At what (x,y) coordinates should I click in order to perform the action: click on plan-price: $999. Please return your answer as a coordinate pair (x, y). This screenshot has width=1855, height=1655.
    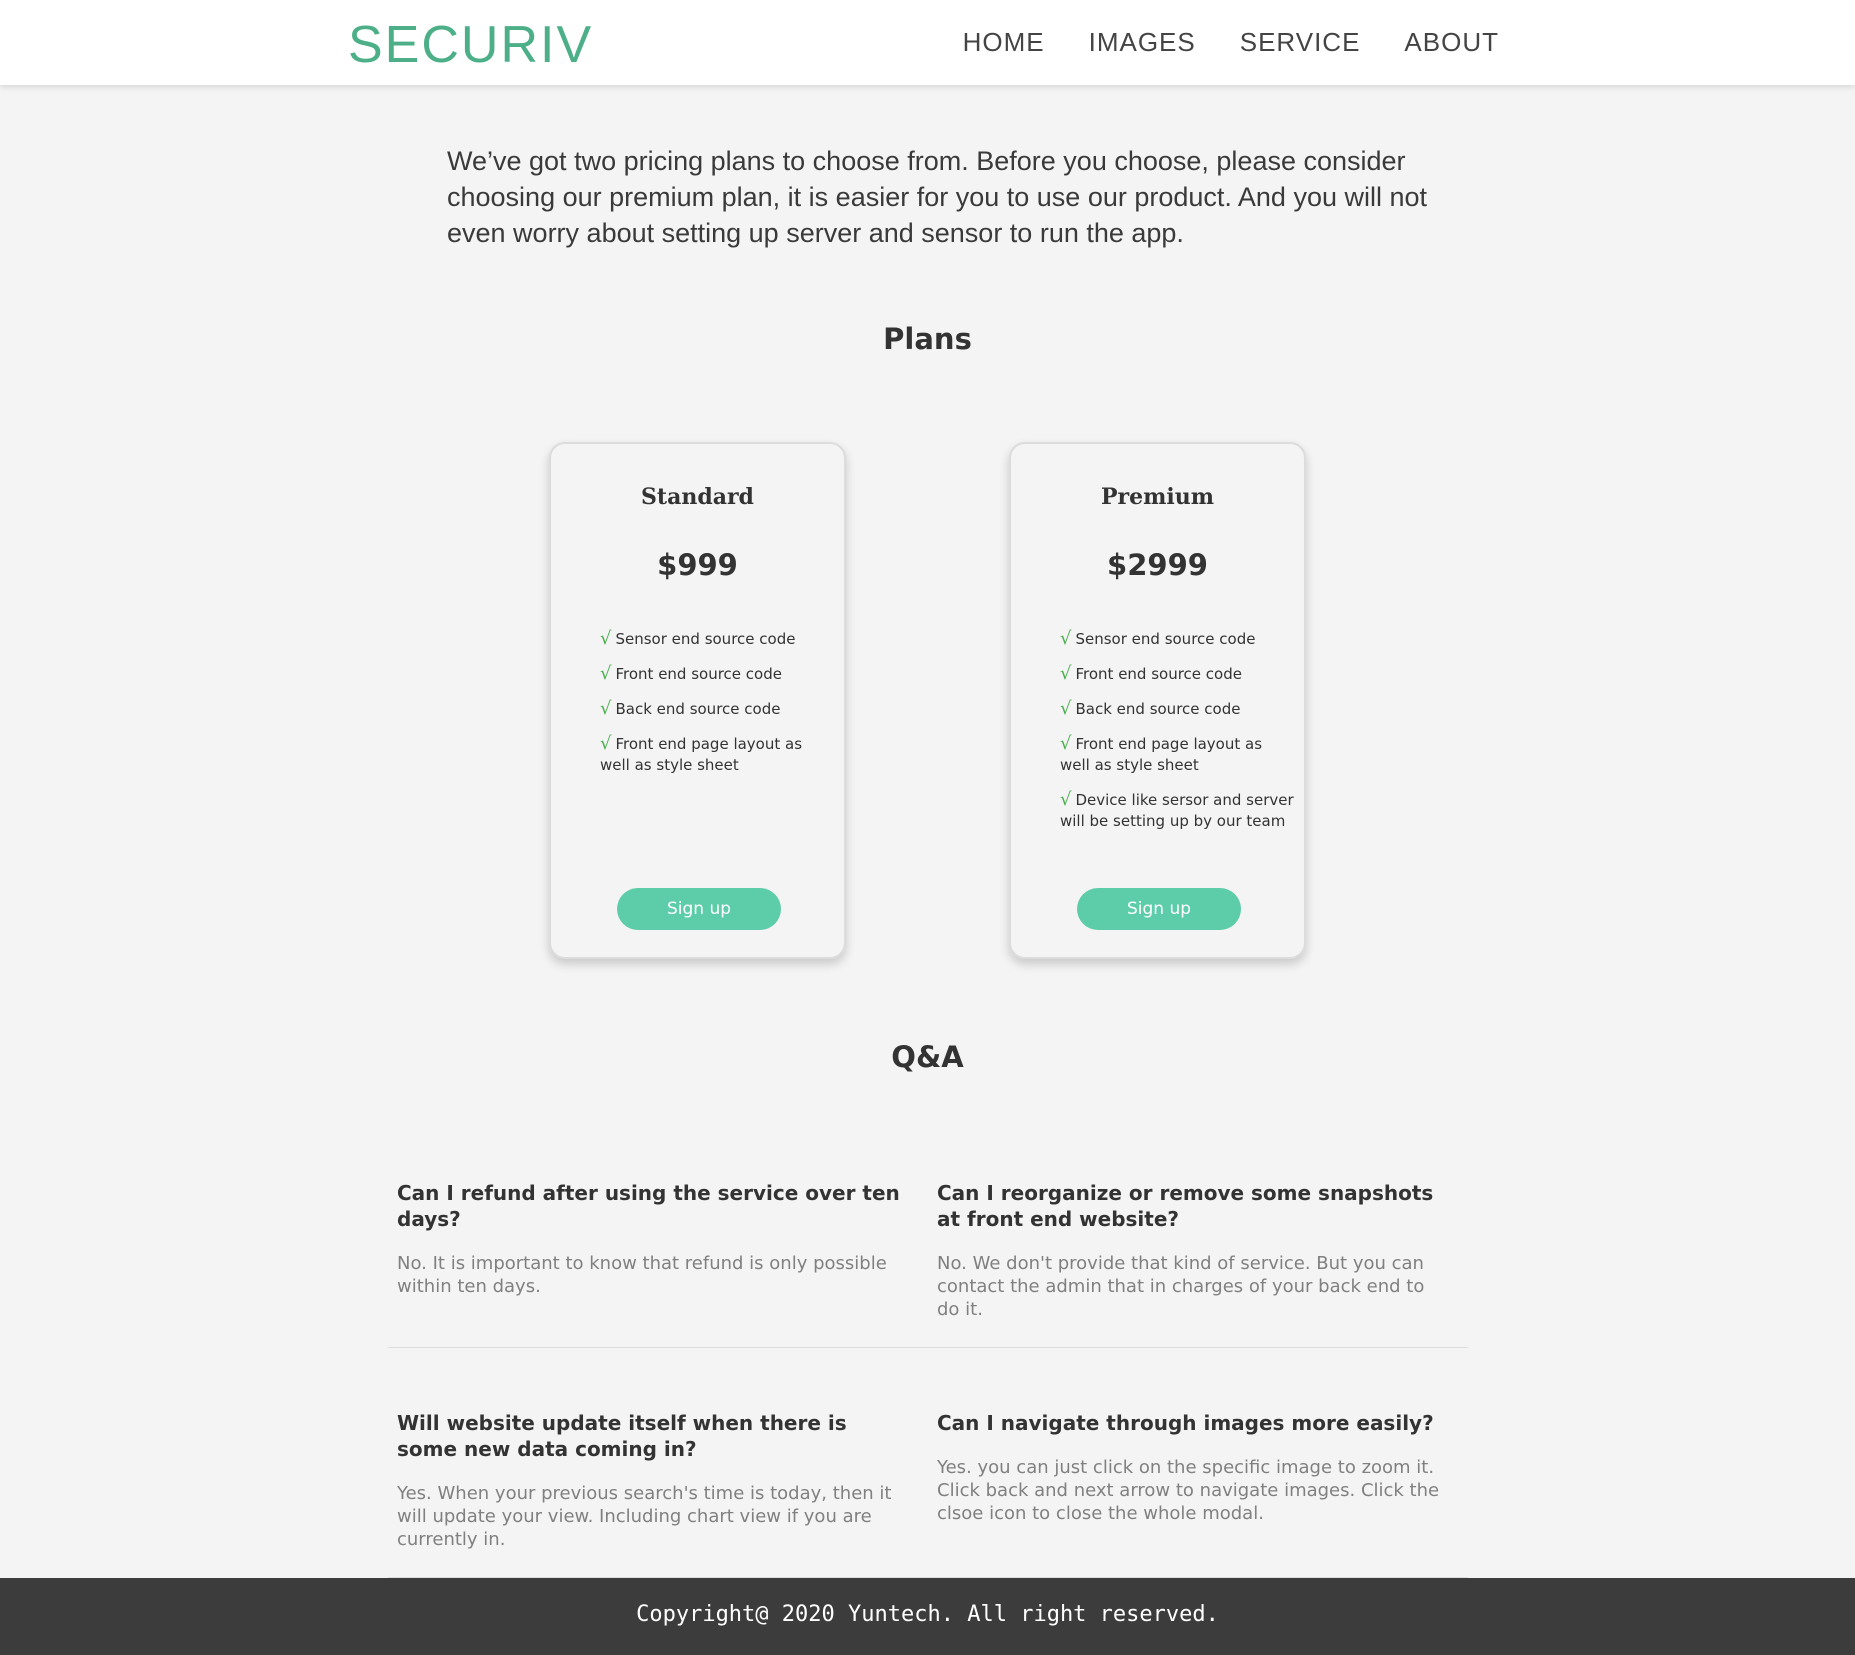
    Looking at the image, I should click on (697, 565).